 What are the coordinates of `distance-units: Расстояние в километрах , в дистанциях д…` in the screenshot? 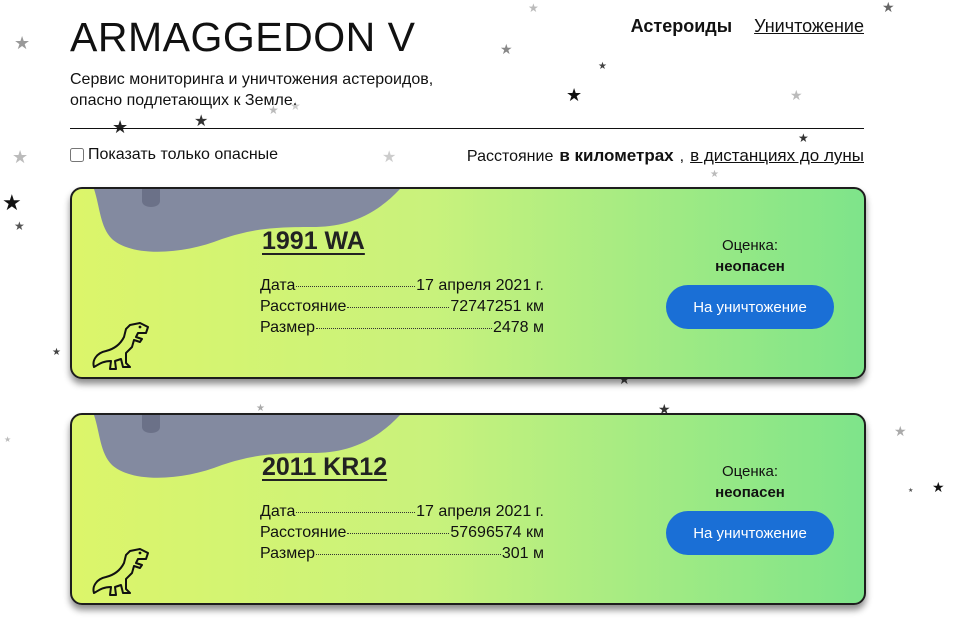 It's located at (665, 156).